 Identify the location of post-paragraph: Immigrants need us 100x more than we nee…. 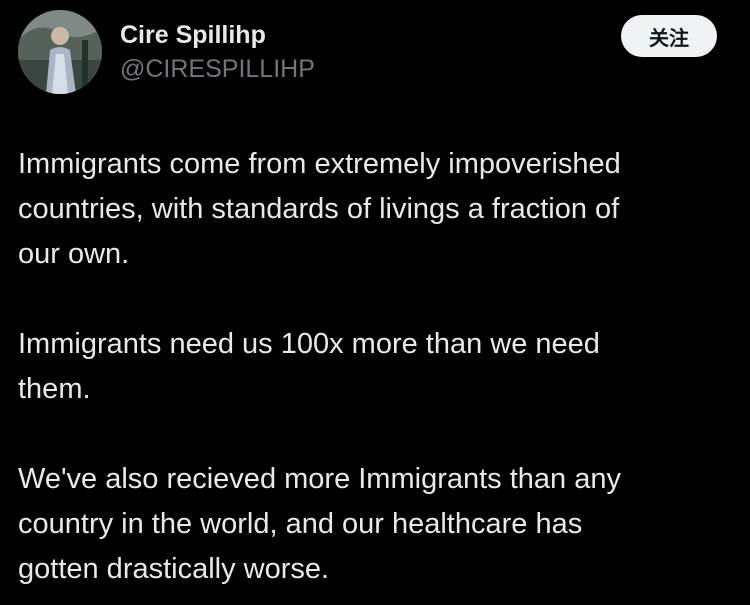
(309, 366).